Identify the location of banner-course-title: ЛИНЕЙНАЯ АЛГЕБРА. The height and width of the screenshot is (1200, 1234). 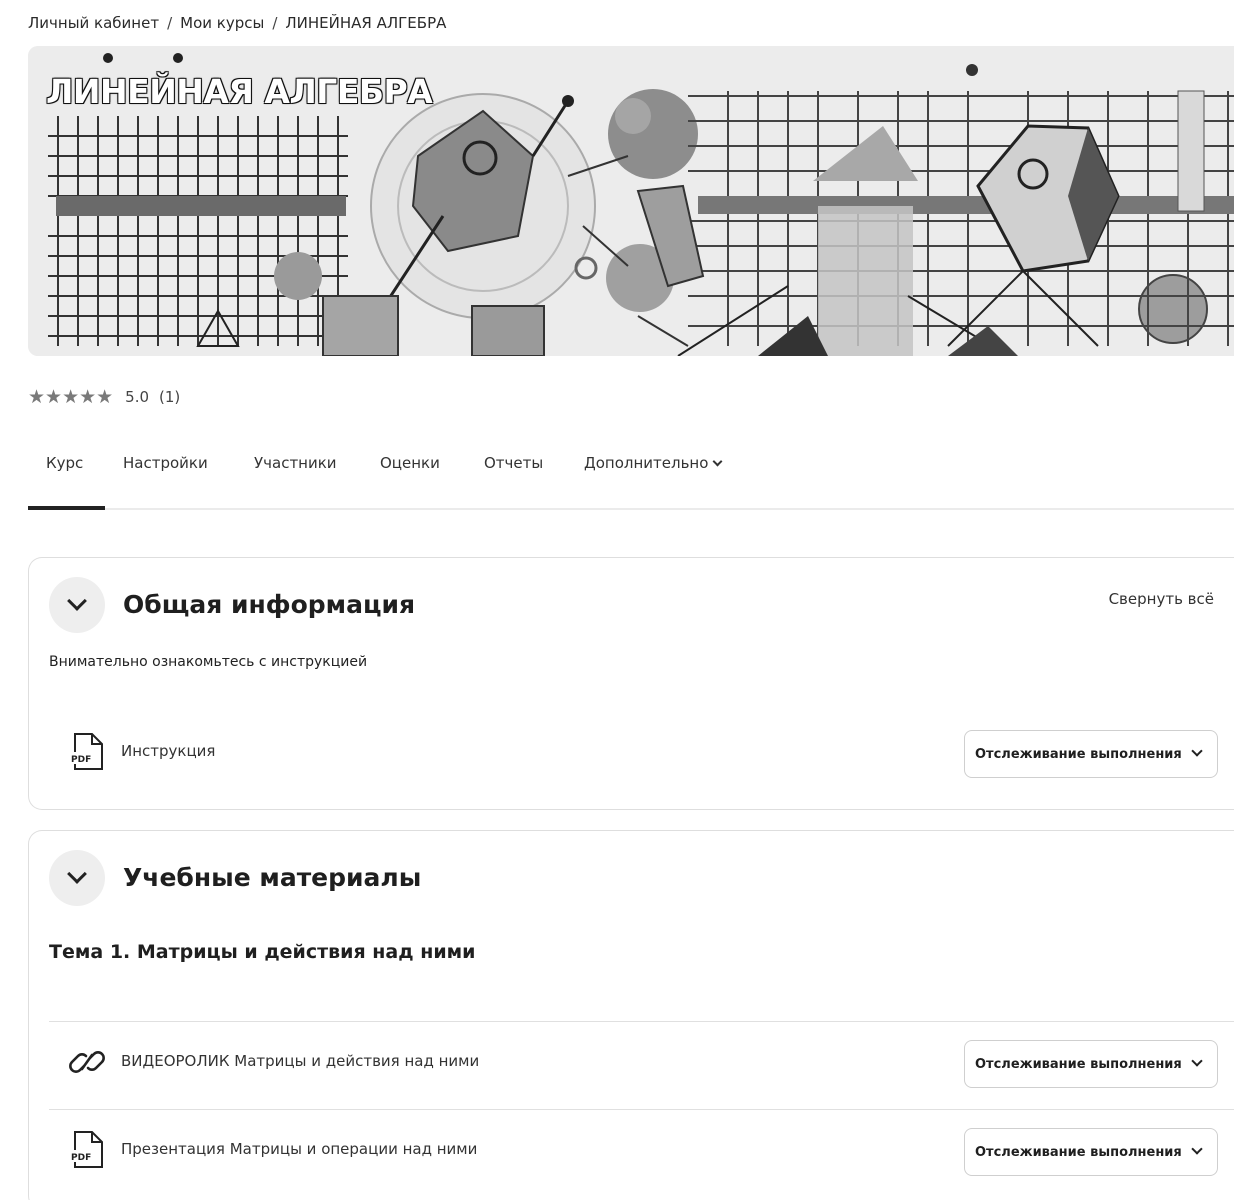
(239, 91).